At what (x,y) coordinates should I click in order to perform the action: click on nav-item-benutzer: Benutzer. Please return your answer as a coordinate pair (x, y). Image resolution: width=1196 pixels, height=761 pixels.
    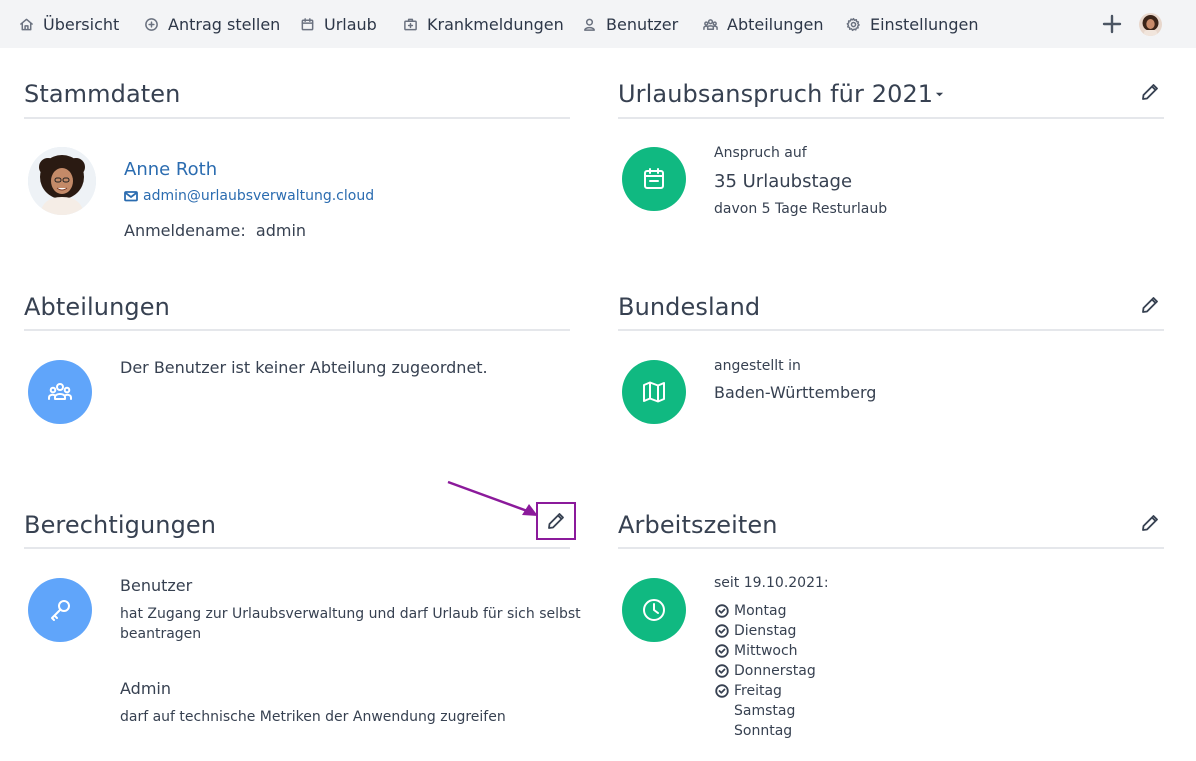
    Looking at the image, I should click on (630, 24).